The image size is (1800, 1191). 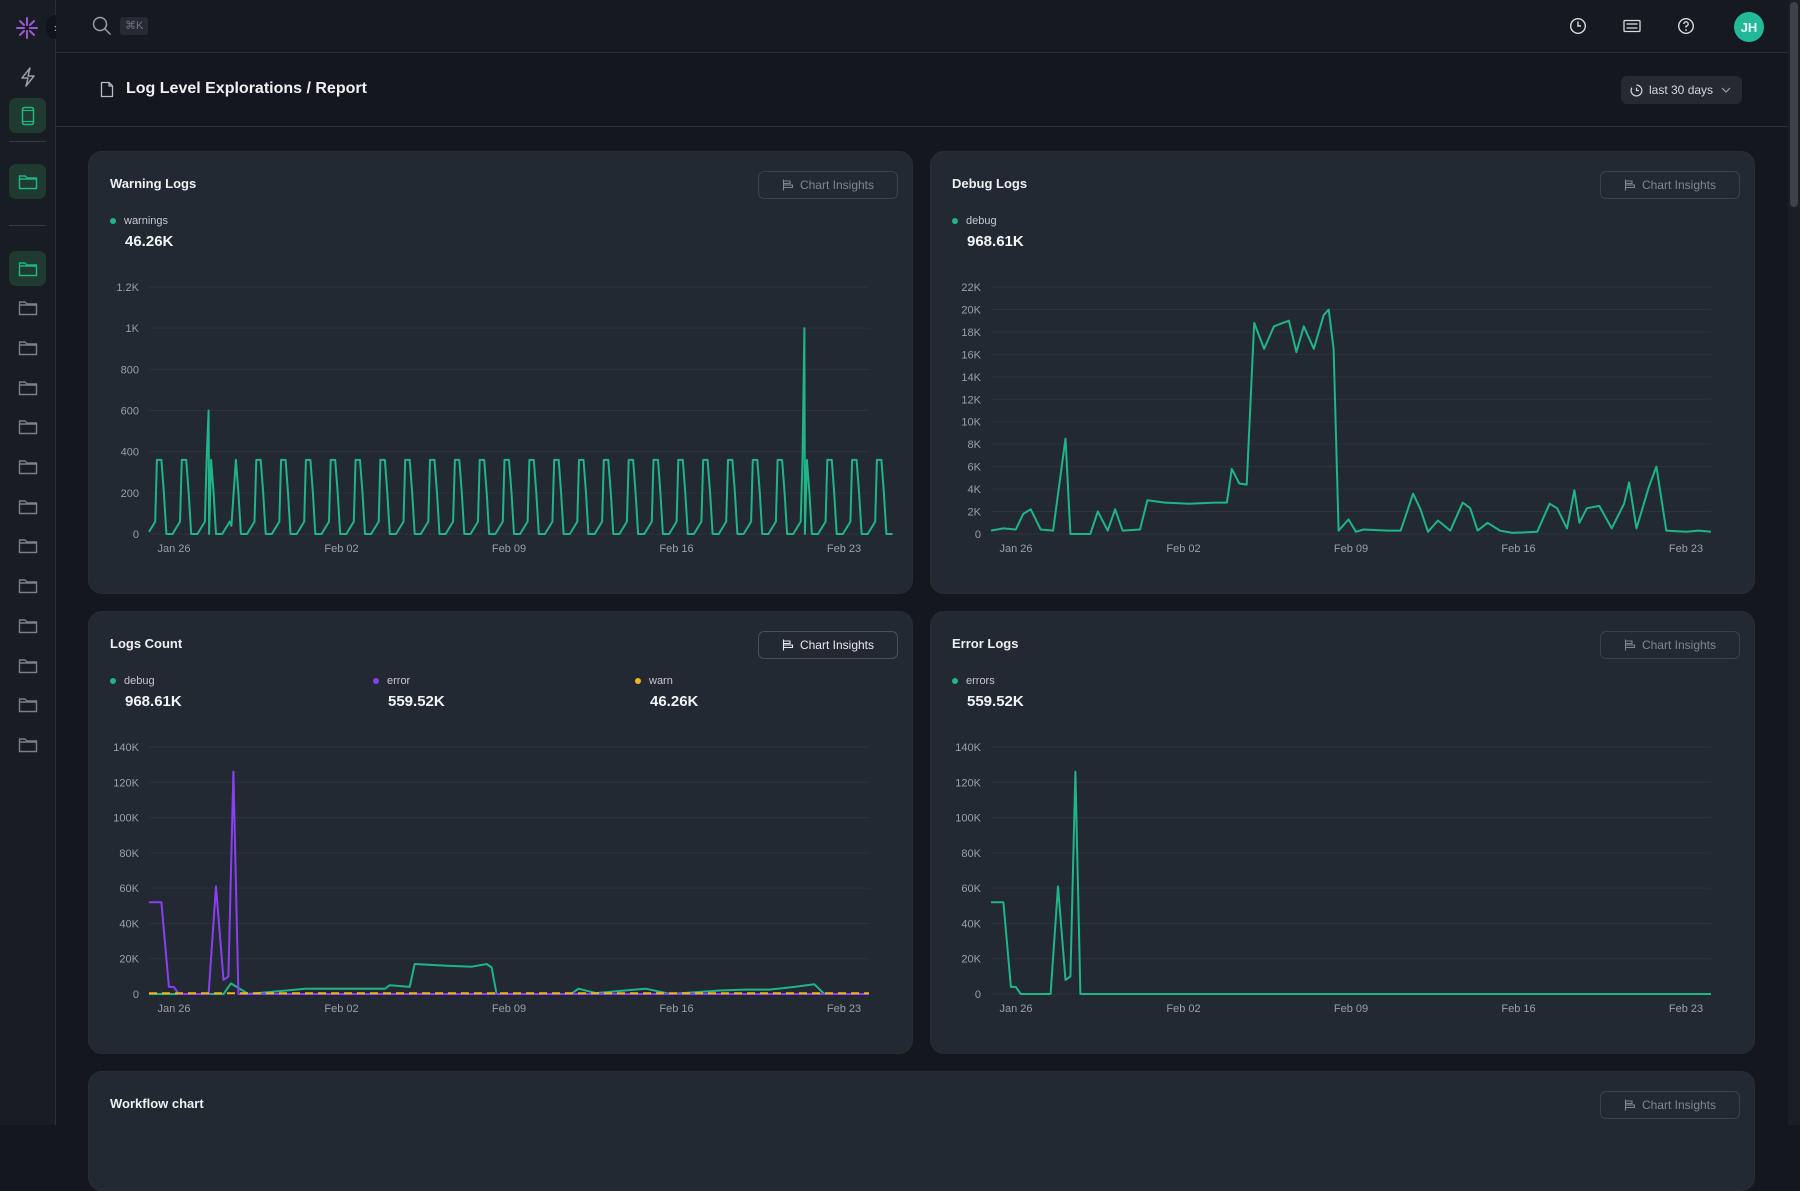 I want to click on search-icon, so click(x=102, y=26).